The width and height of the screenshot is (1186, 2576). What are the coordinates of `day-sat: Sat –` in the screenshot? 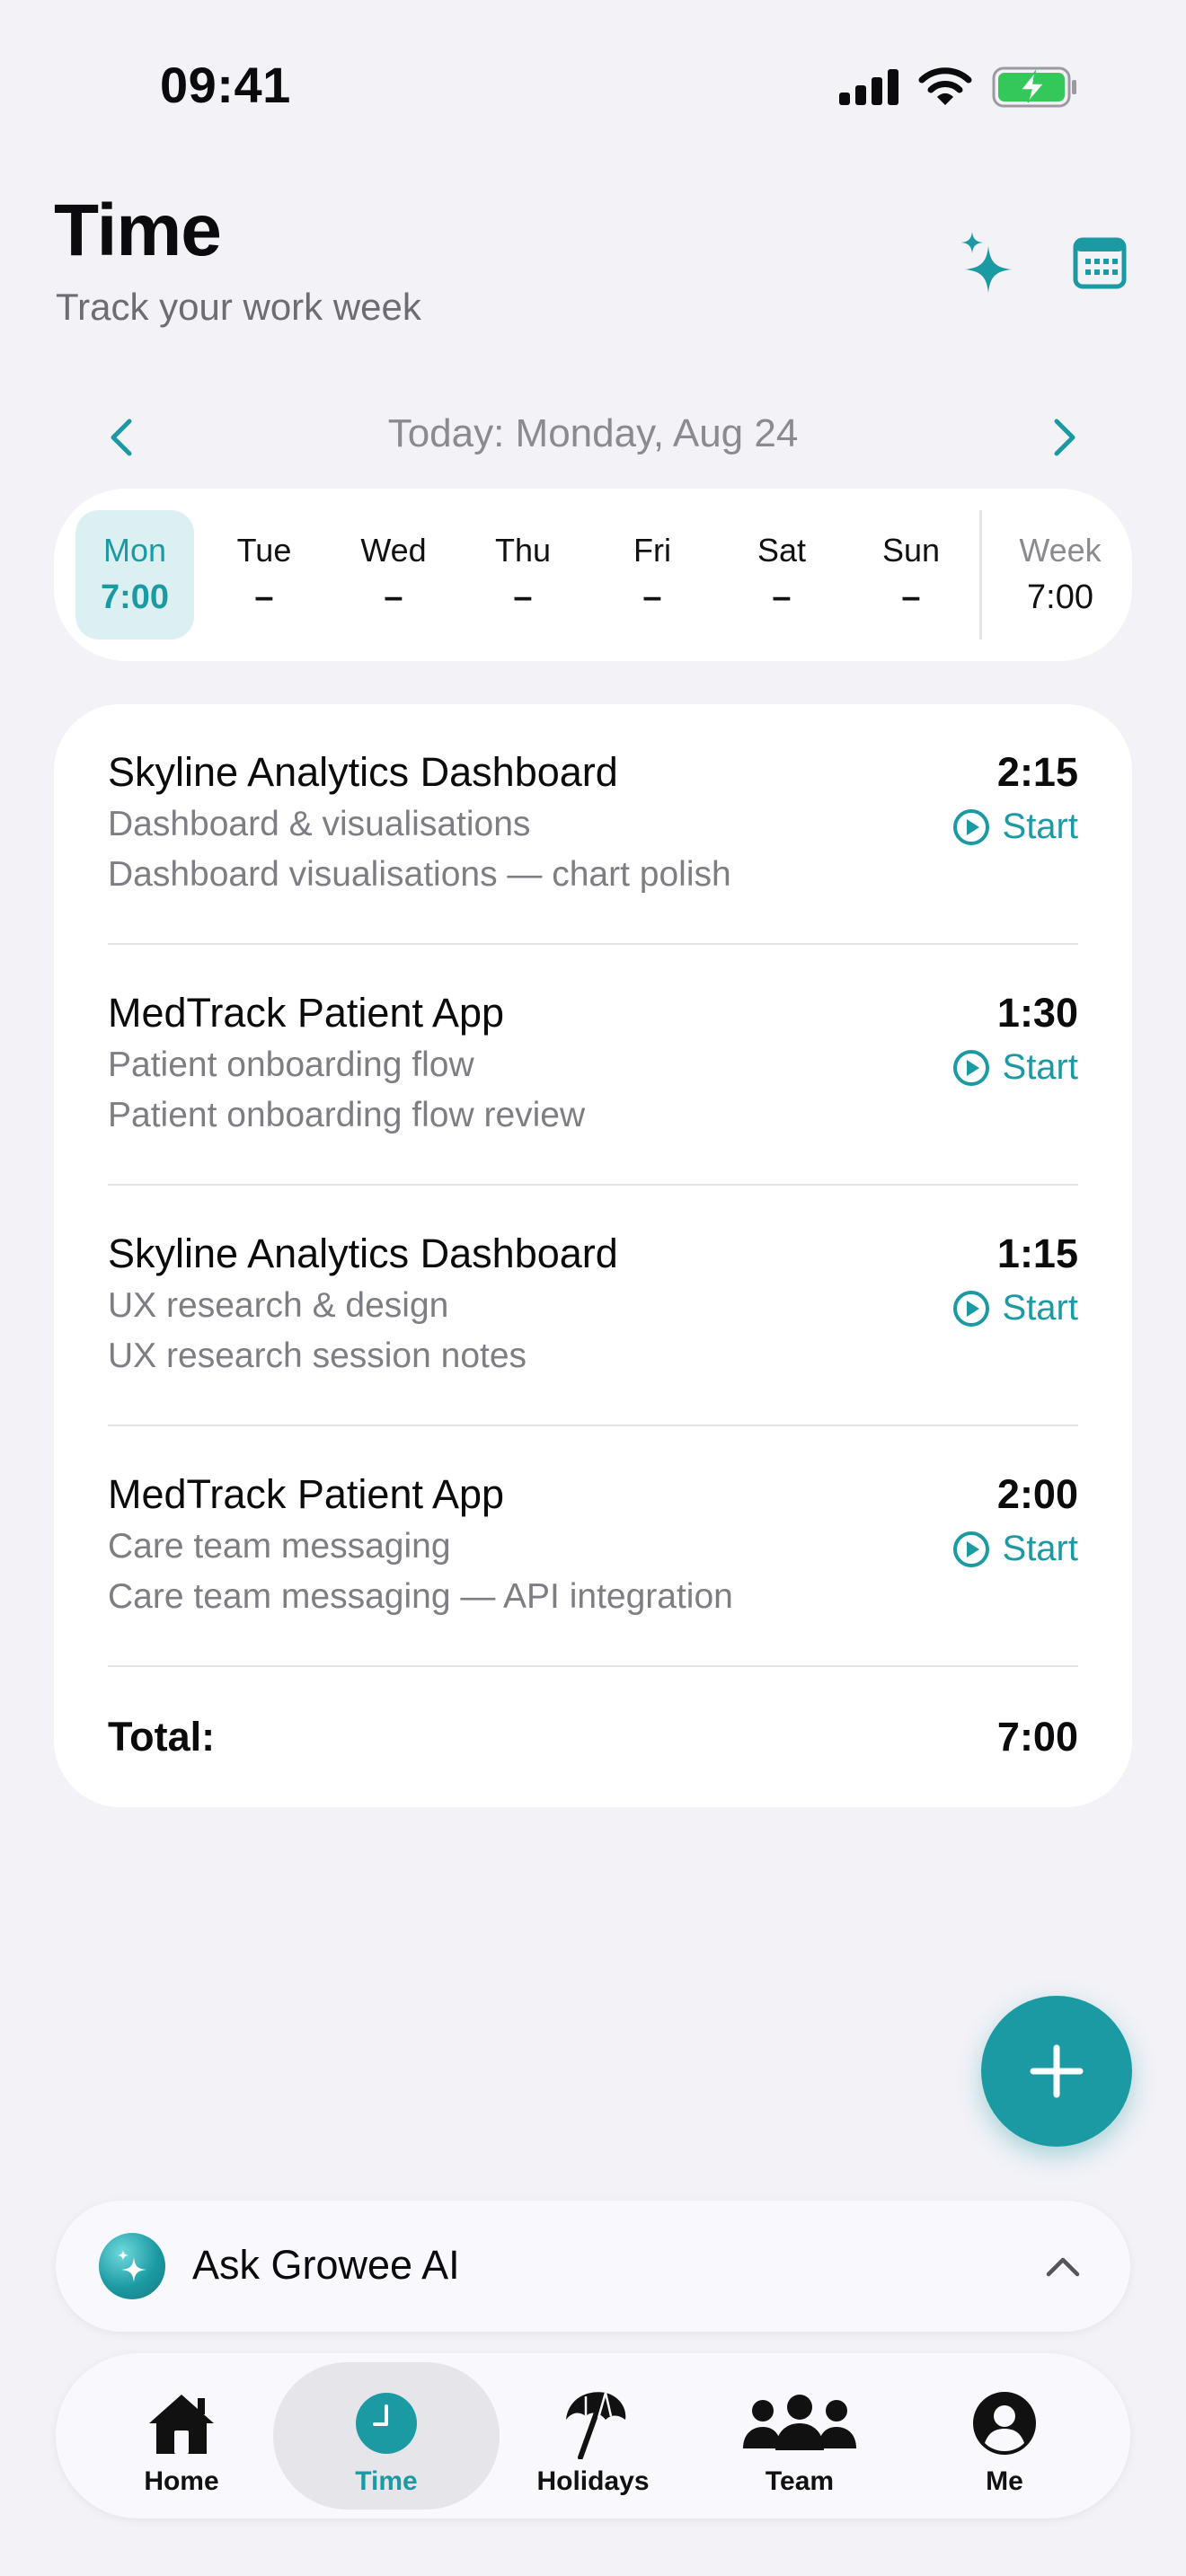 It's located at (781, 575).